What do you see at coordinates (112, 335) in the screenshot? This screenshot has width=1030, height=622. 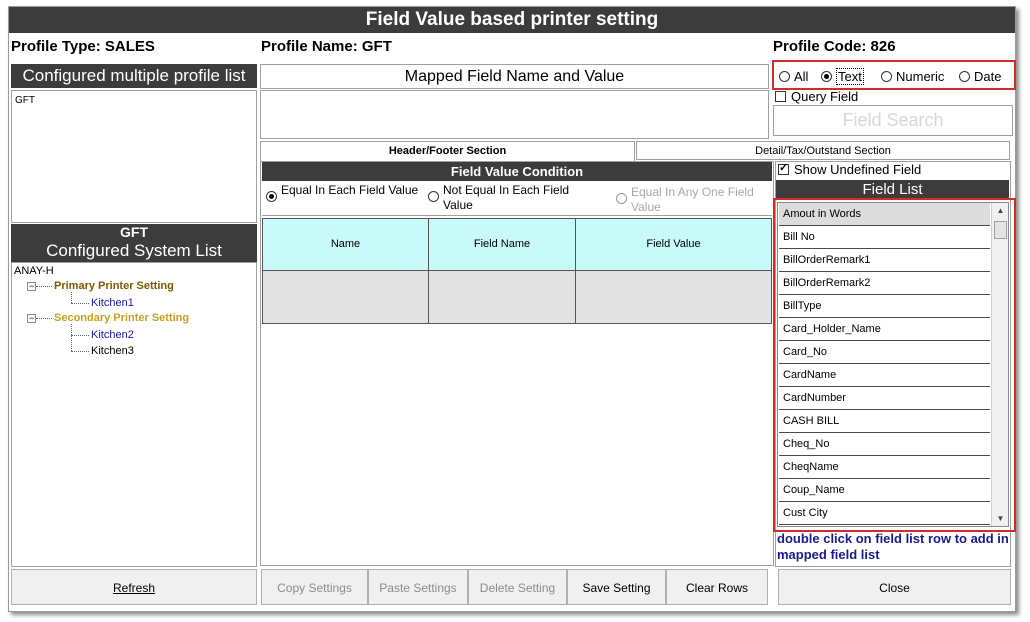 I see `tree-kitchen2: Kitchen2` at bounding box center [112, 335].